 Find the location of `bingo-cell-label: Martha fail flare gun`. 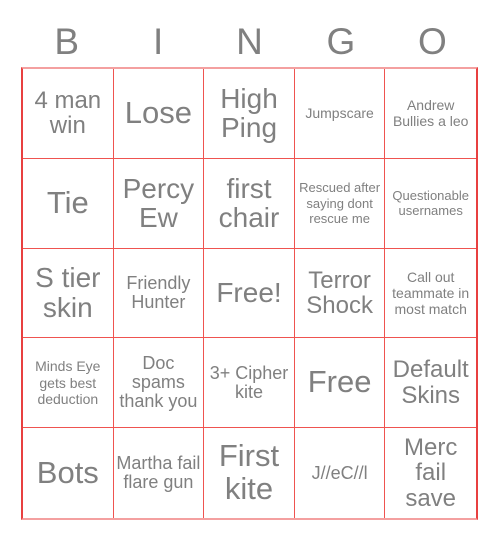

bingo-cell-label: Martha fail flare gun is located at coordinates (158, 473).